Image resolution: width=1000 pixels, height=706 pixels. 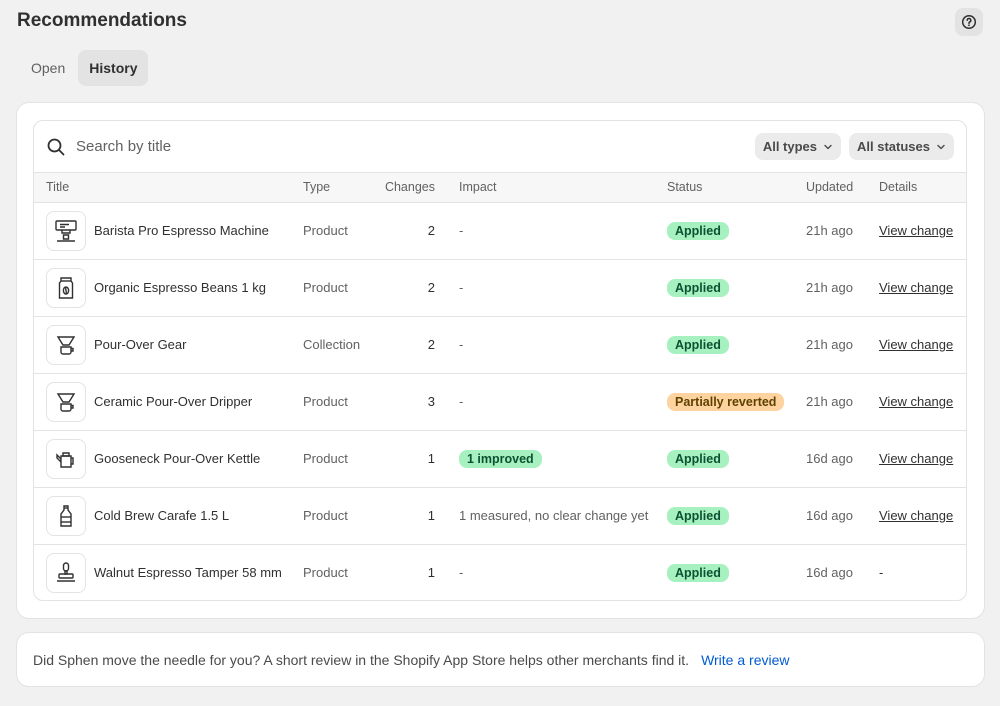 I want to click on row-title: Gooseneck Pour-Over Kettle, so click(x=177, y=458).